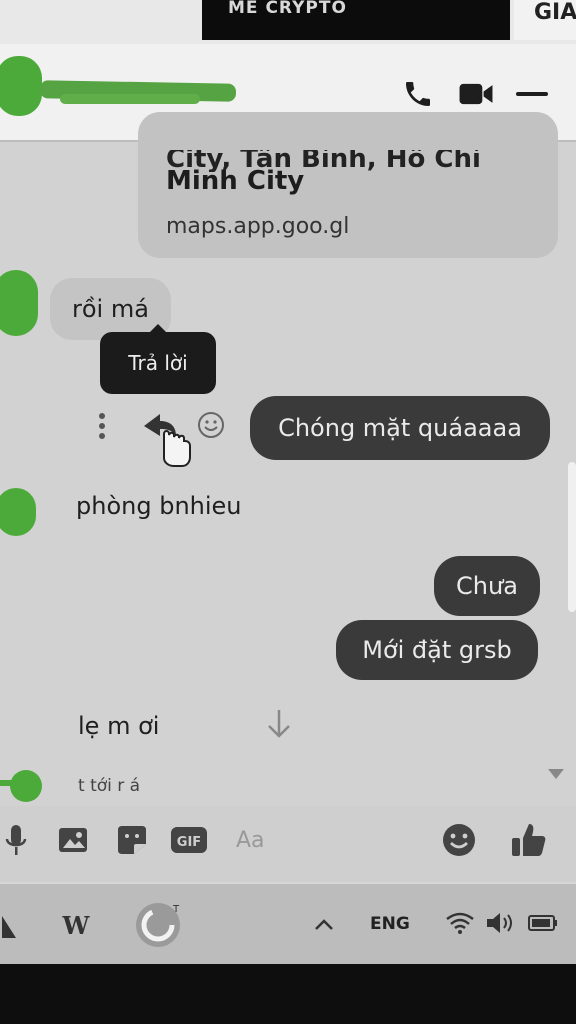  I want to click on link-preview-url: maps.app.goo.gl, so click(257, 226).